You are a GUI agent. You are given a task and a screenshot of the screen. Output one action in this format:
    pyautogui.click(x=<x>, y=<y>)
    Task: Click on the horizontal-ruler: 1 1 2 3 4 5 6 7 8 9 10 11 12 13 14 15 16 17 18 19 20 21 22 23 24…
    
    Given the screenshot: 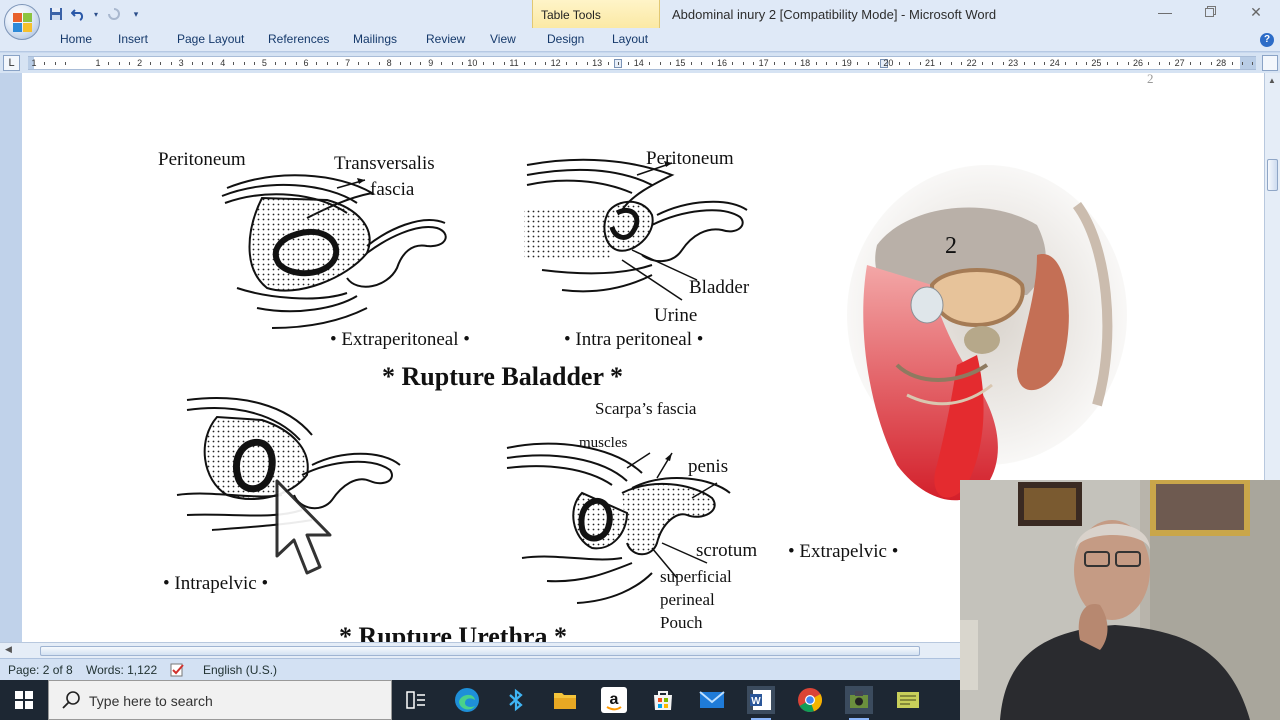 What is the action you would take?
    pyautogui.click(x=642, y=63)
    